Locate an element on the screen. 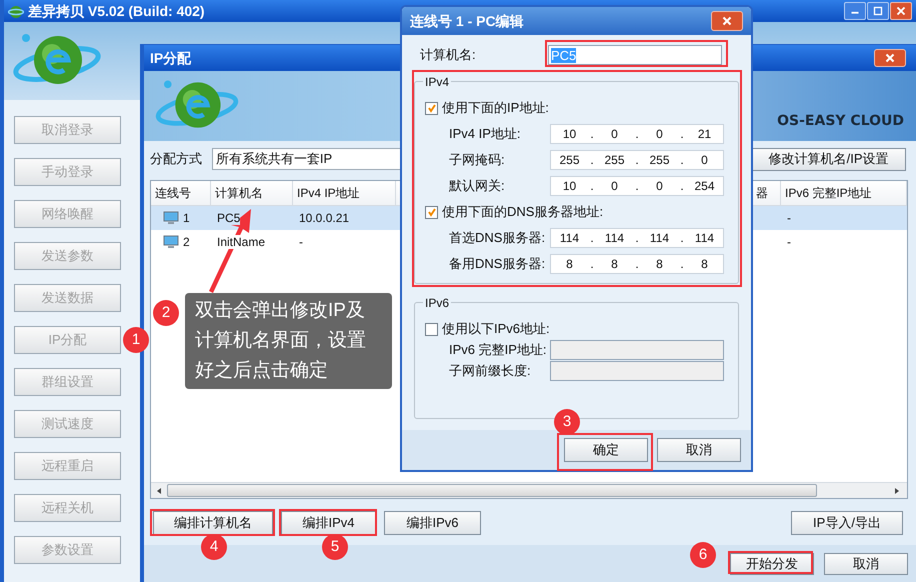  brand-logo: OS-EASY CLOUD is located at coordinates (840, 121).